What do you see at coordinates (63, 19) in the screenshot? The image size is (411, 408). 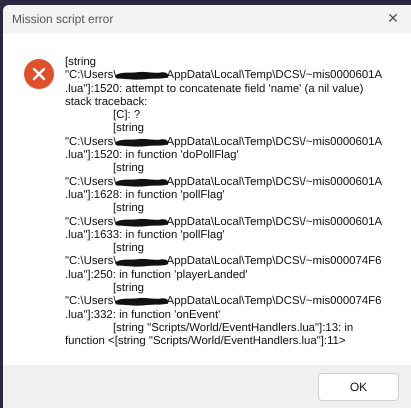 I see `window-title: Mission script error` at bounding box center [63, 19].